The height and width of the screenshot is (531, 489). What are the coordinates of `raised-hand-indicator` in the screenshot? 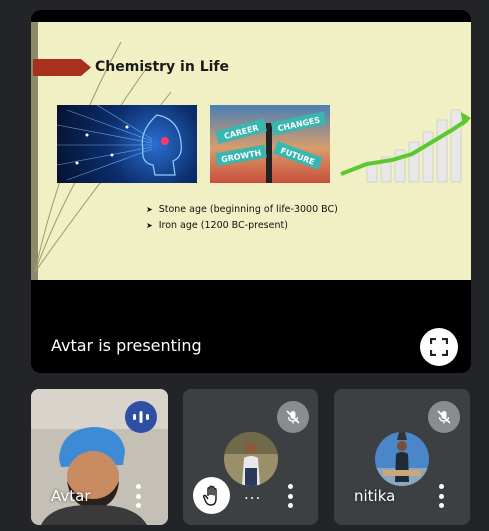 It's located at (211, 495).